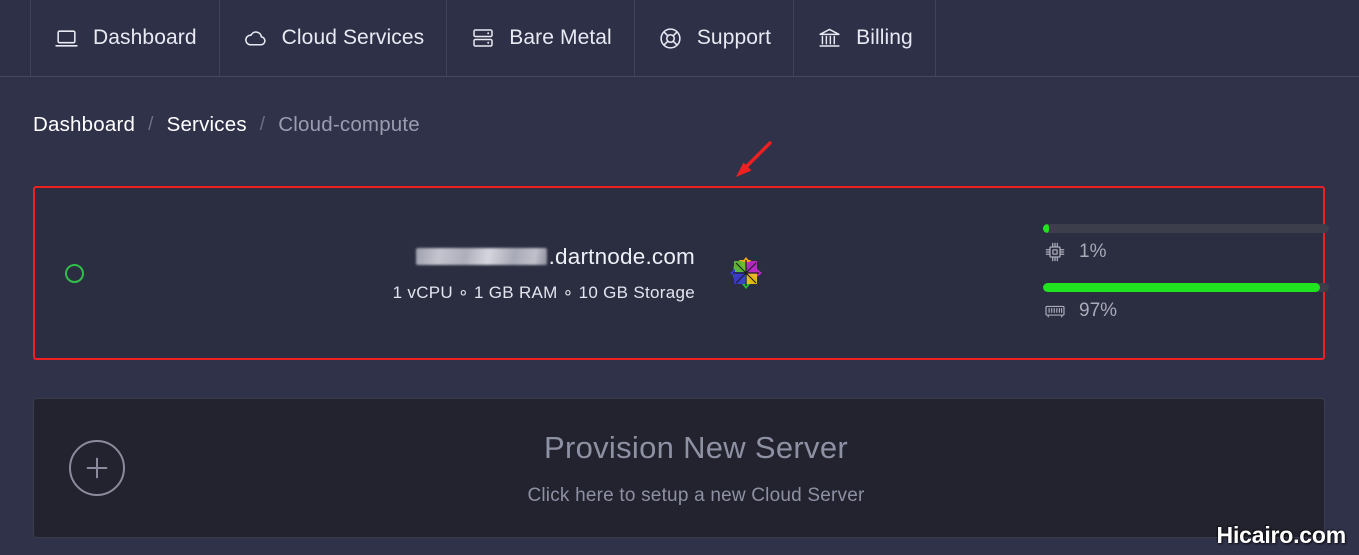  What do you see at coordinates (482, 38) in the screenshot?
I see `server-rack-icon` at bounding box center [482, 38].